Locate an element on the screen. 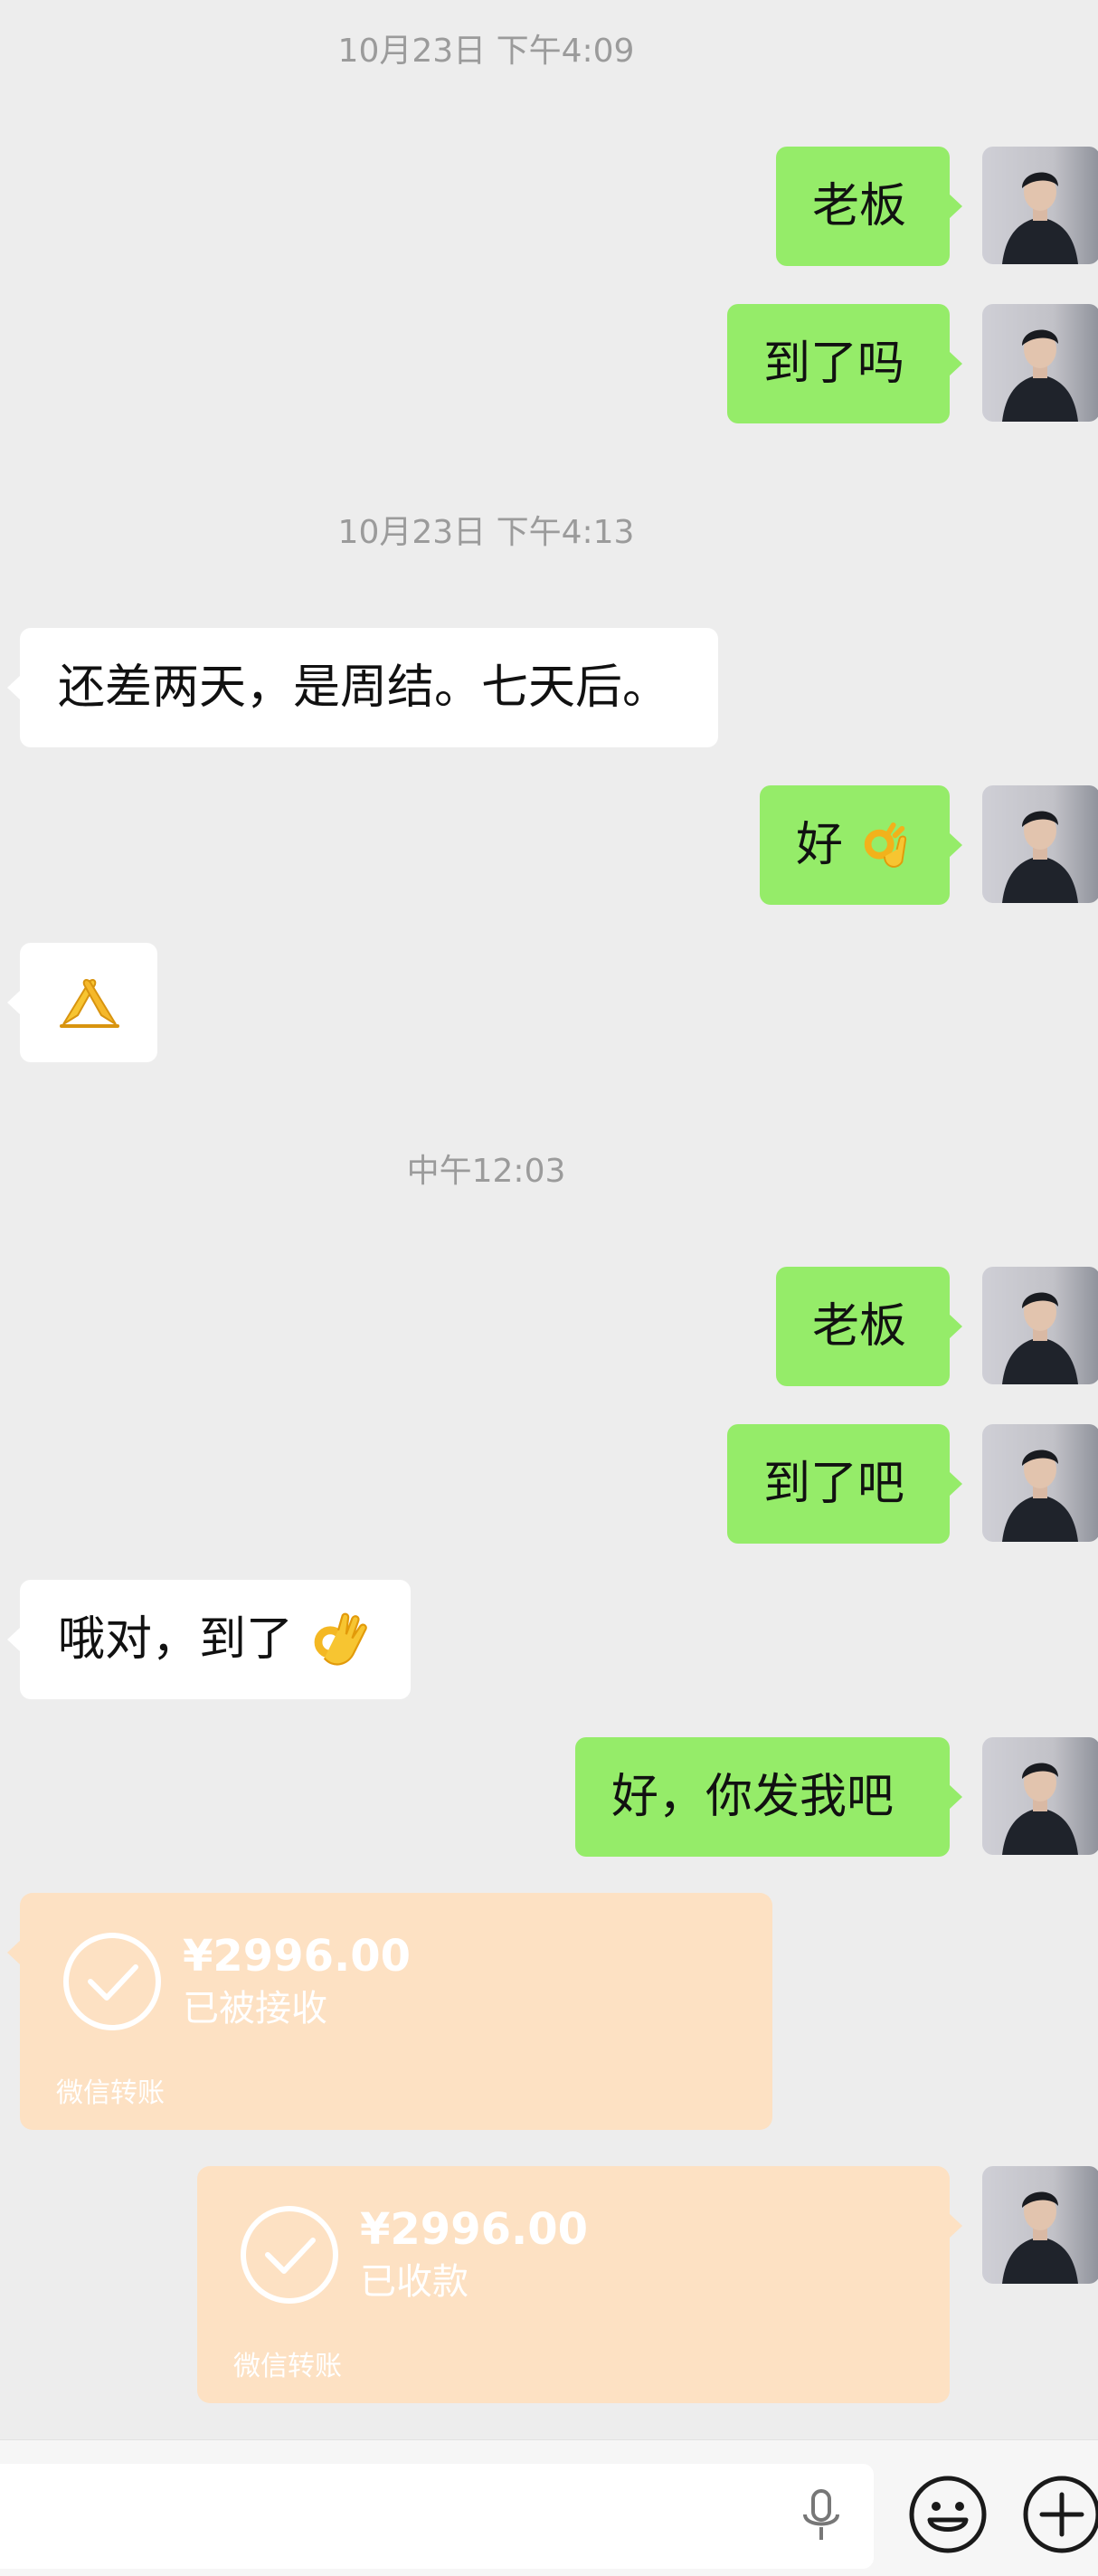  incoming-message-bubble: 哦对，到了 is located at coordinates (209, 1639).